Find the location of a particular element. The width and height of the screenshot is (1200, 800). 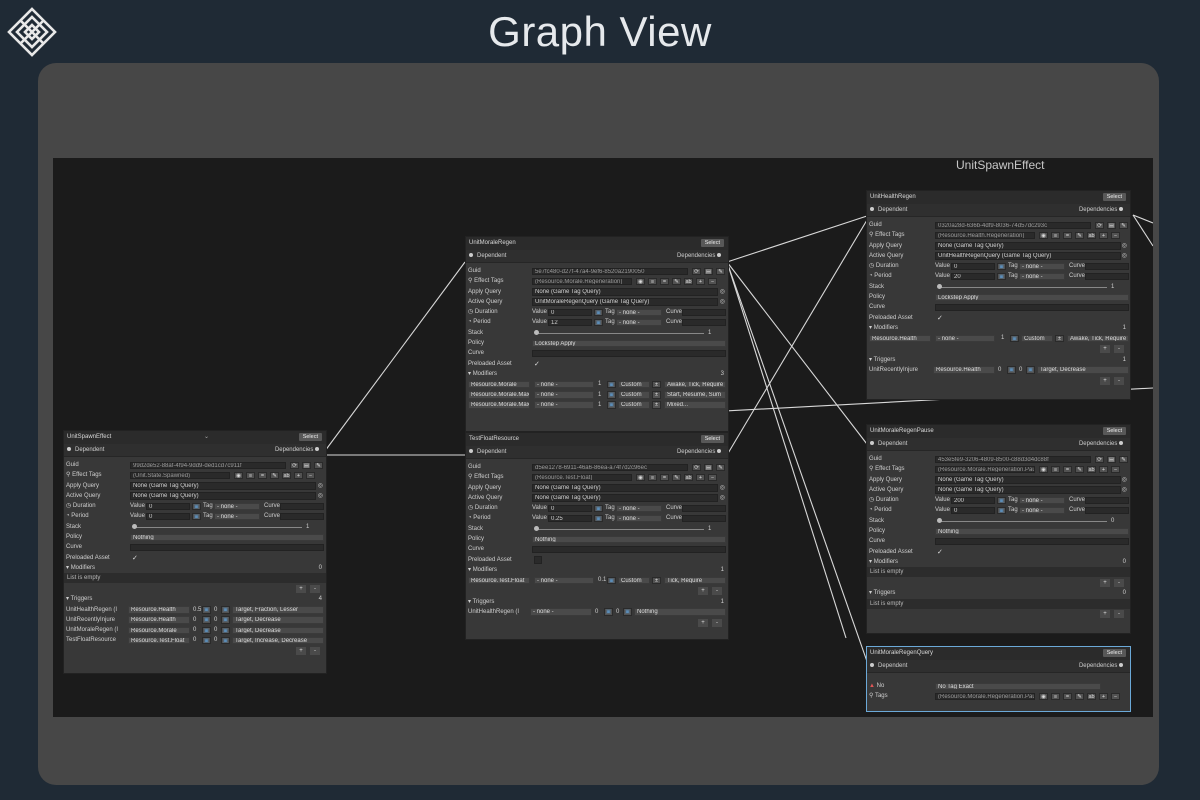

duration-tag-dropdown: - none - is located at coordinates (639, 508).